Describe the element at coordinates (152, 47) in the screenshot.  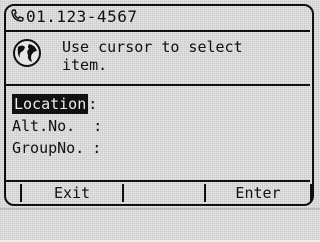
I see `message-line-1: Use cursor to select` at that location.